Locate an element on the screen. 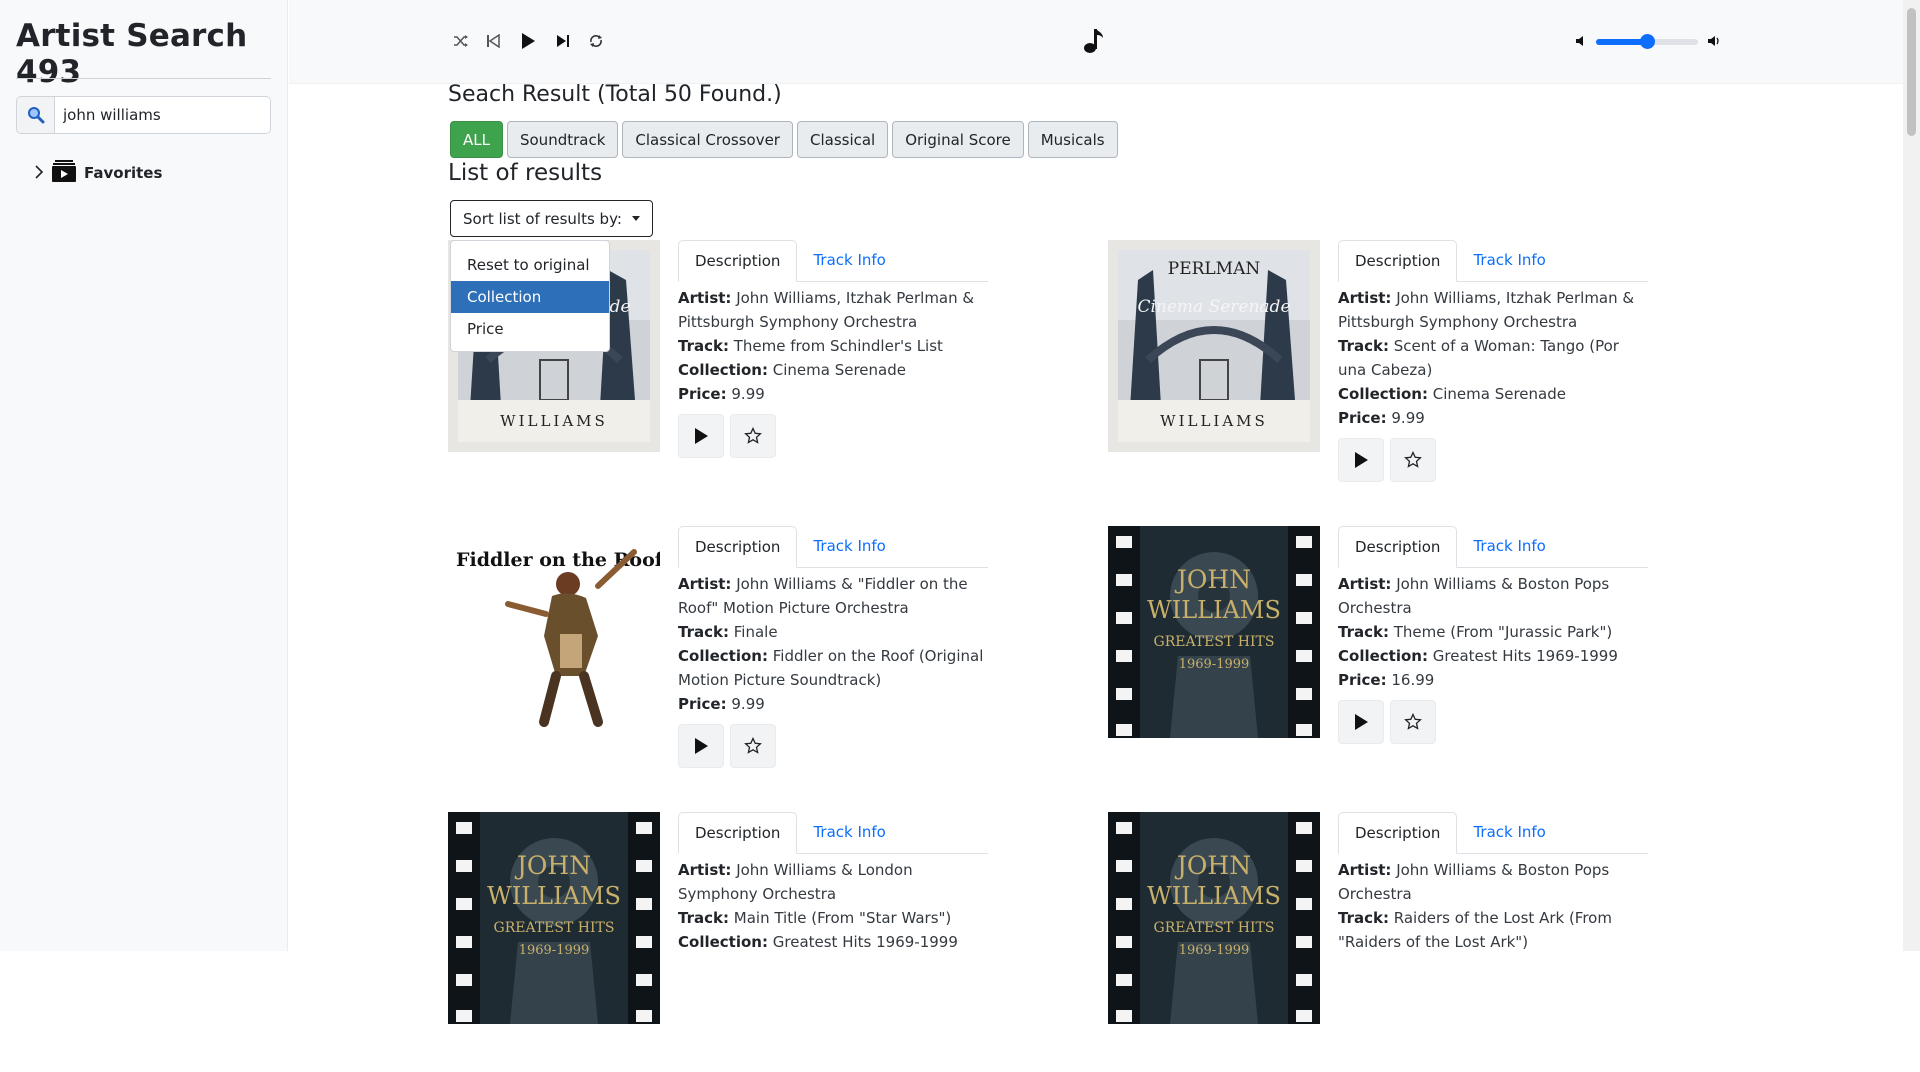 Image resolution: width=1920 pixels, height=1072 pixels. caret-down-icon is located at coordinates (635, 218).